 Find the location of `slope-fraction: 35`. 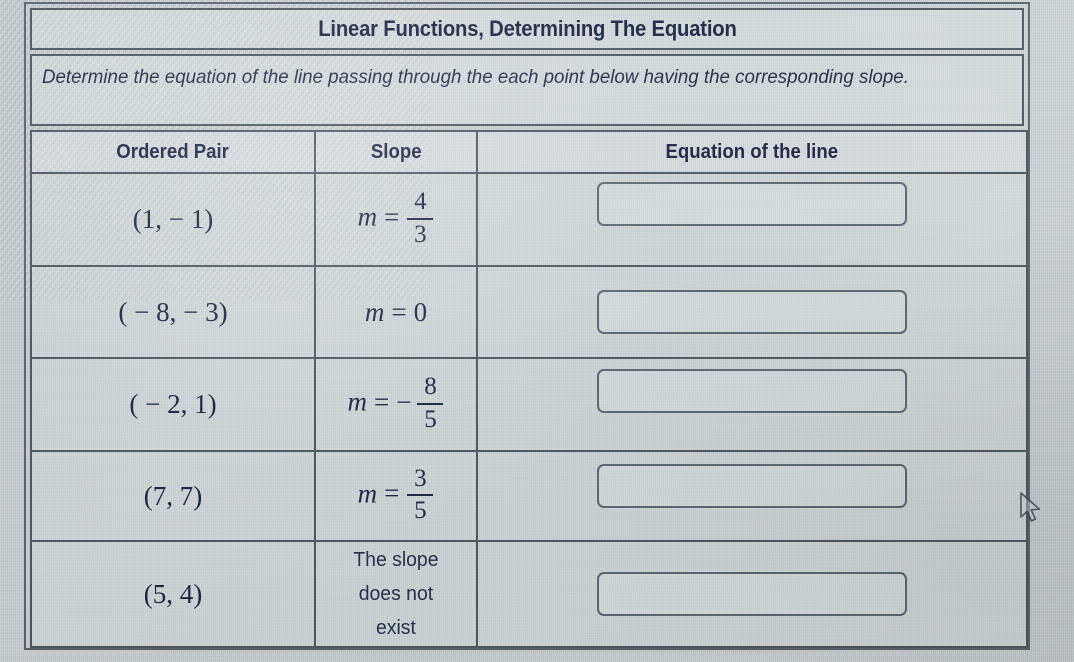

slope-fraction: 35 is located at coordinates (420, 494).